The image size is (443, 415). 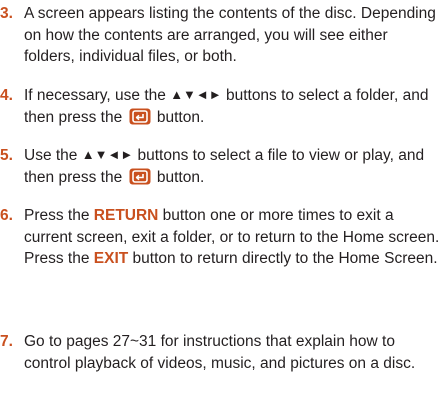 What do you see at coordinates (53, 155) in the screenshot?
I see `step-text-part: Use the` at bounding box center [53, 155].